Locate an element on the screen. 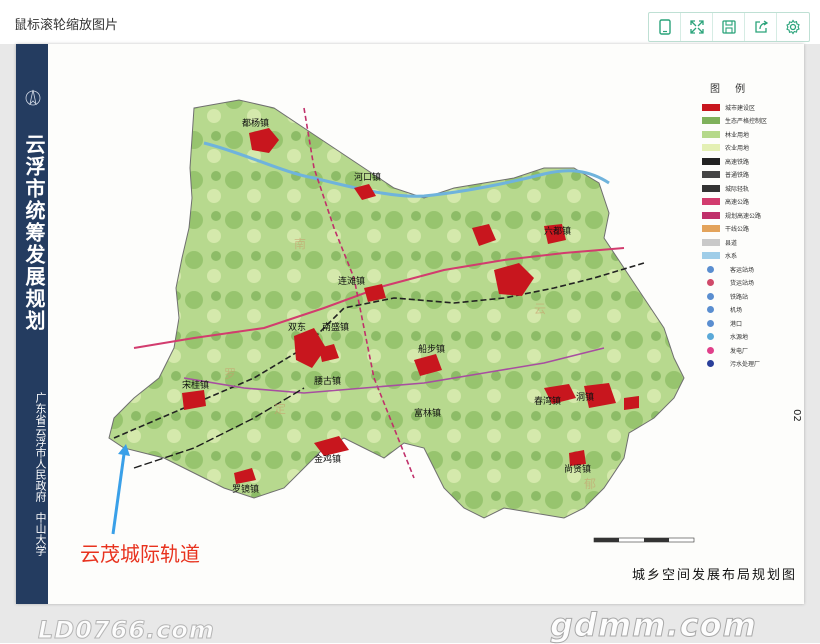  legend-item: 林业用地 is located at coordinates (751, 134).